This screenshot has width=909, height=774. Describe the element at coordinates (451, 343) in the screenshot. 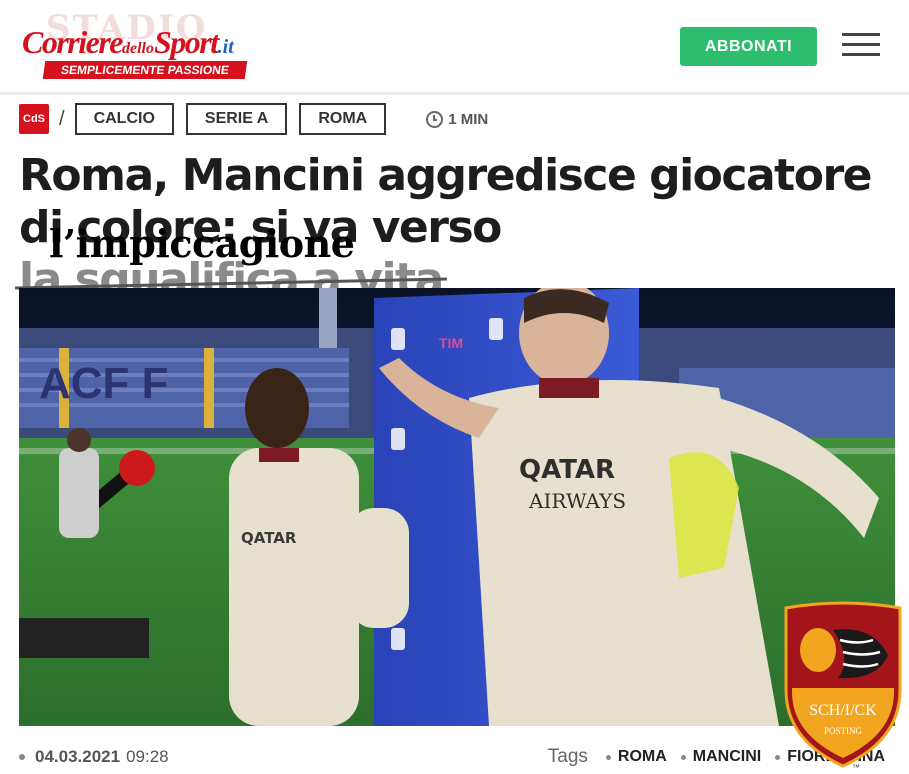

I see `board-logo-text: TIM` at that location.